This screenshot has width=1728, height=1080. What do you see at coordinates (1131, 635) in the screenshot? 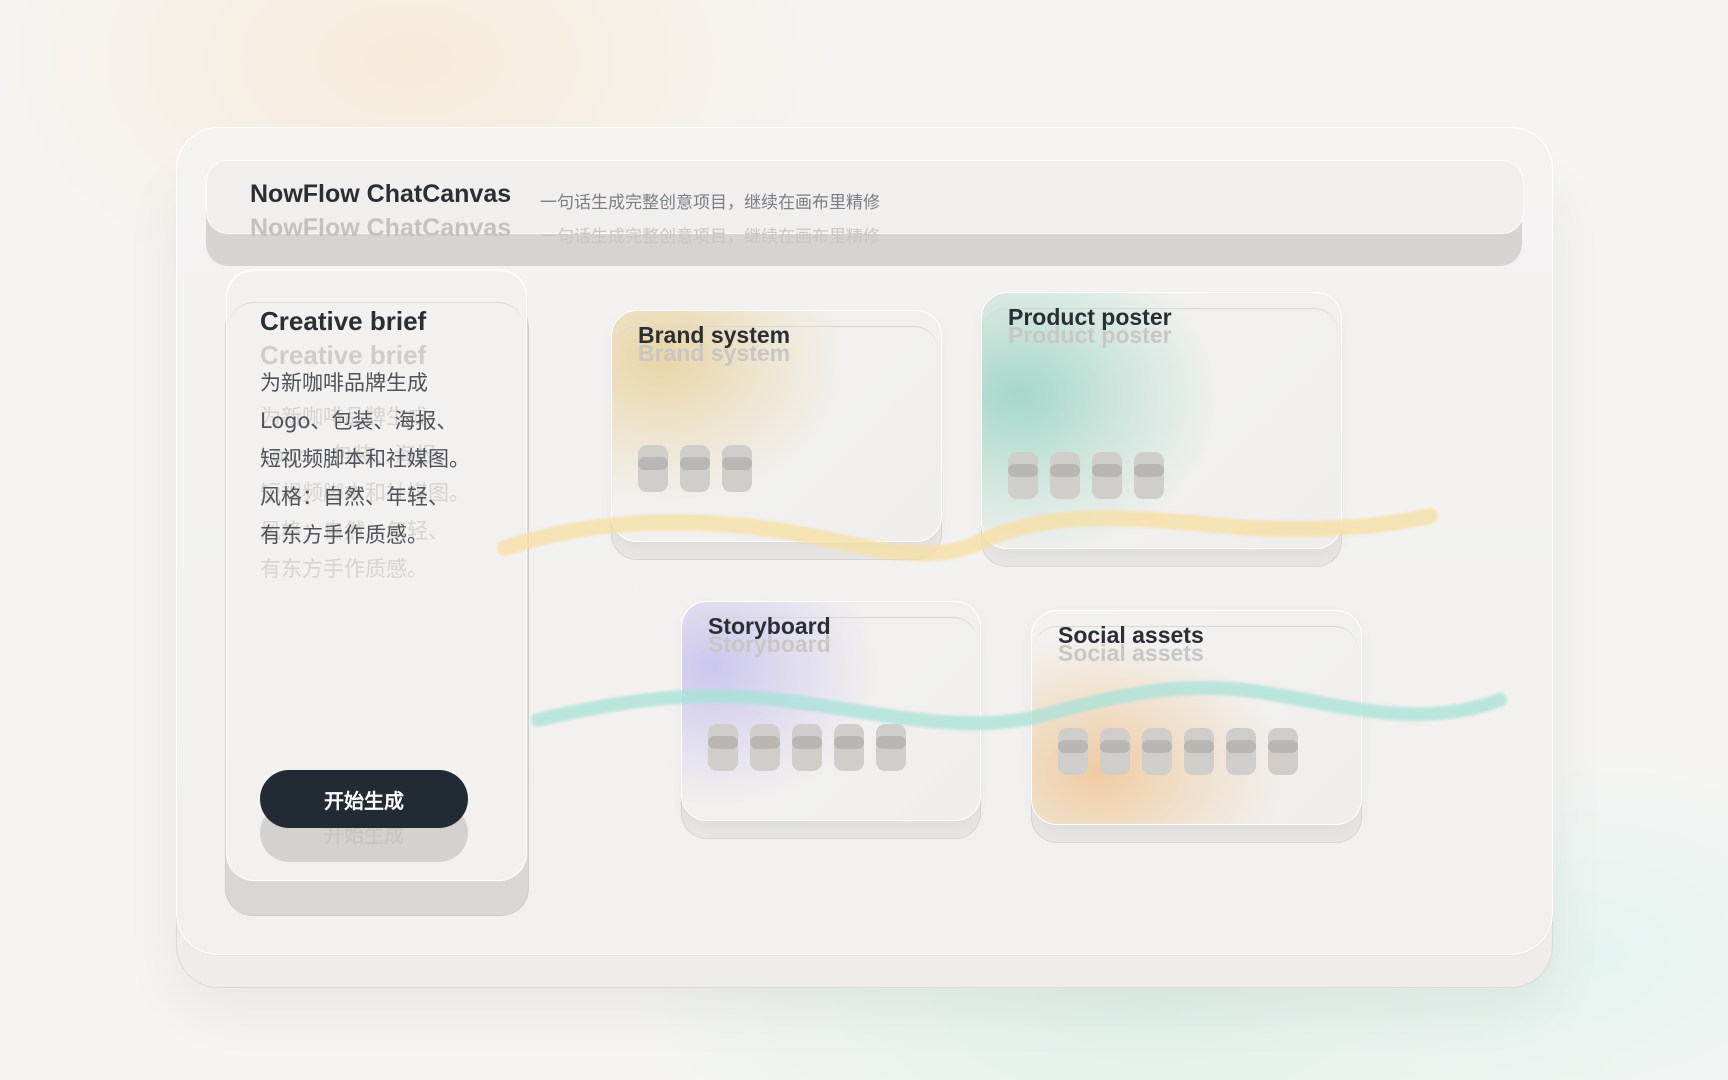
I see `social-assets-title: Social assets` at bounding box center [1131, 635].